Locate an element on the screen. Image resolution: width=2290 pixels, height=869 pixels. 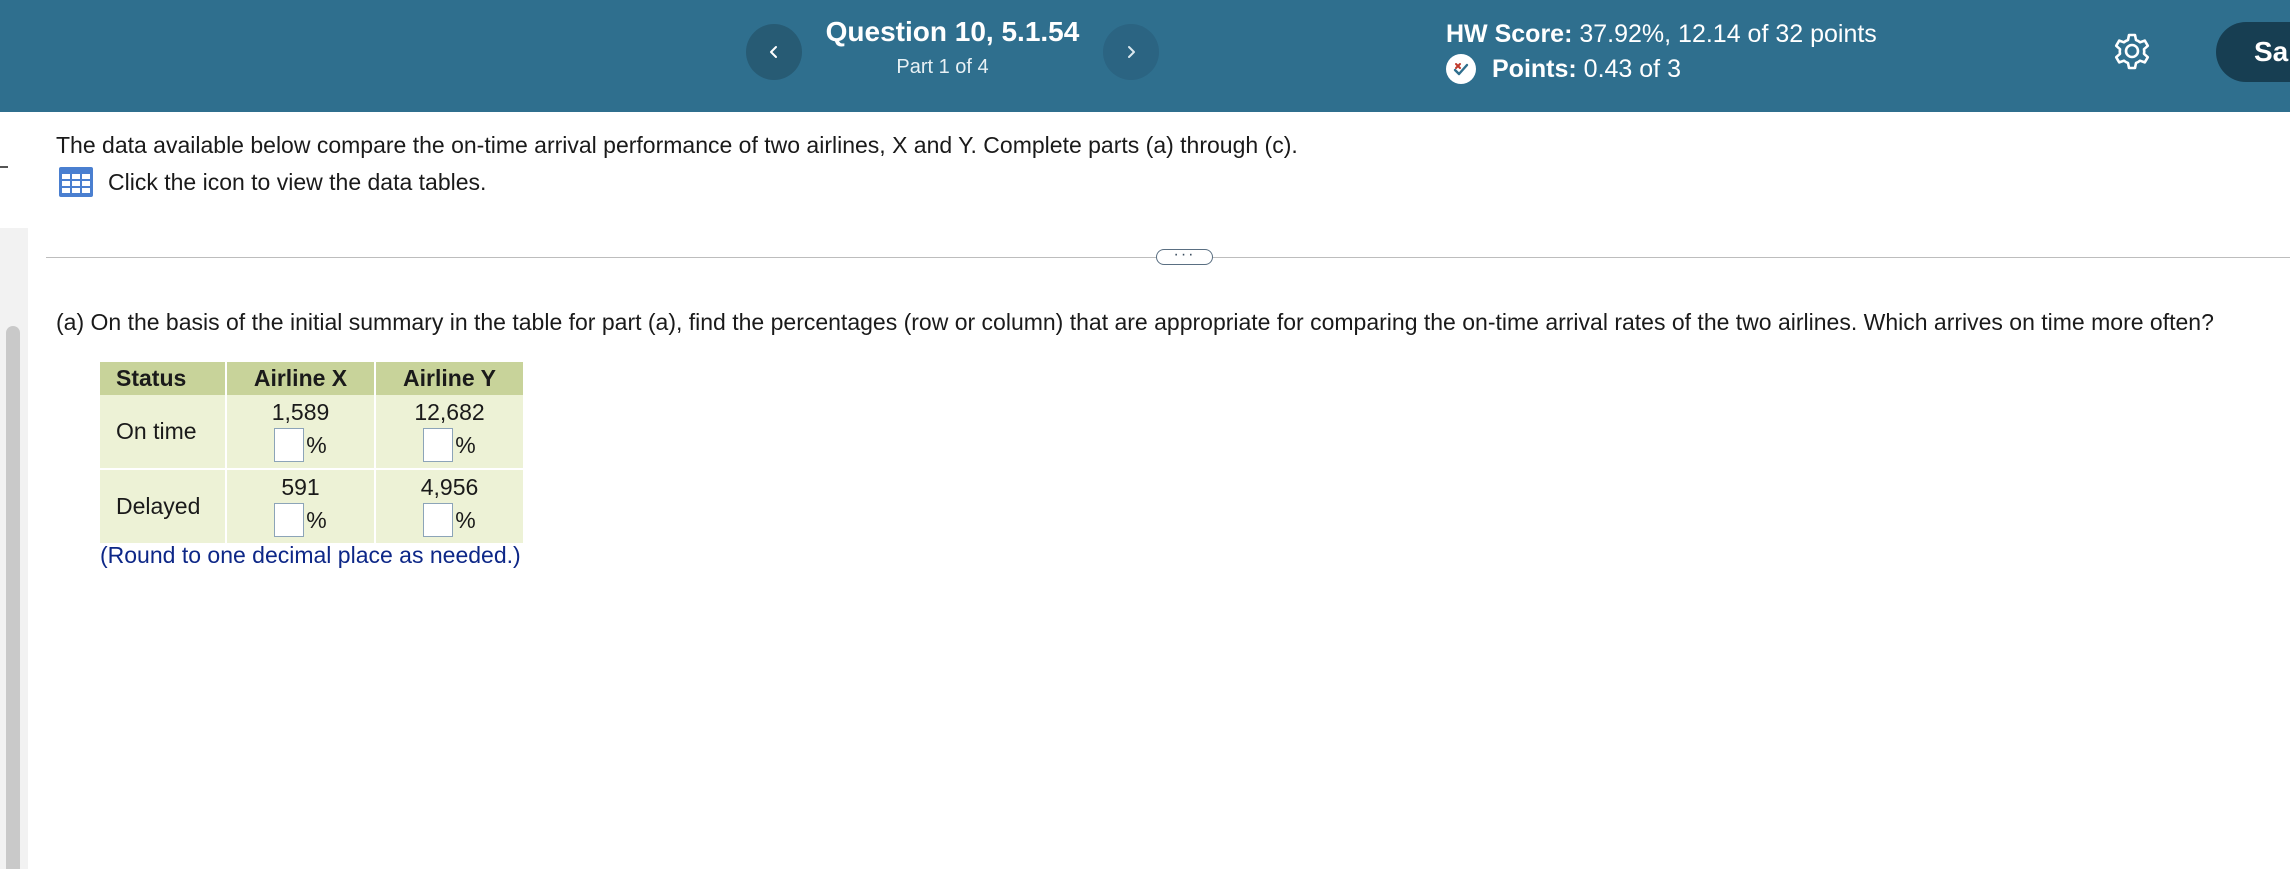
left-rail-marker is located at coordinates (4, 167).